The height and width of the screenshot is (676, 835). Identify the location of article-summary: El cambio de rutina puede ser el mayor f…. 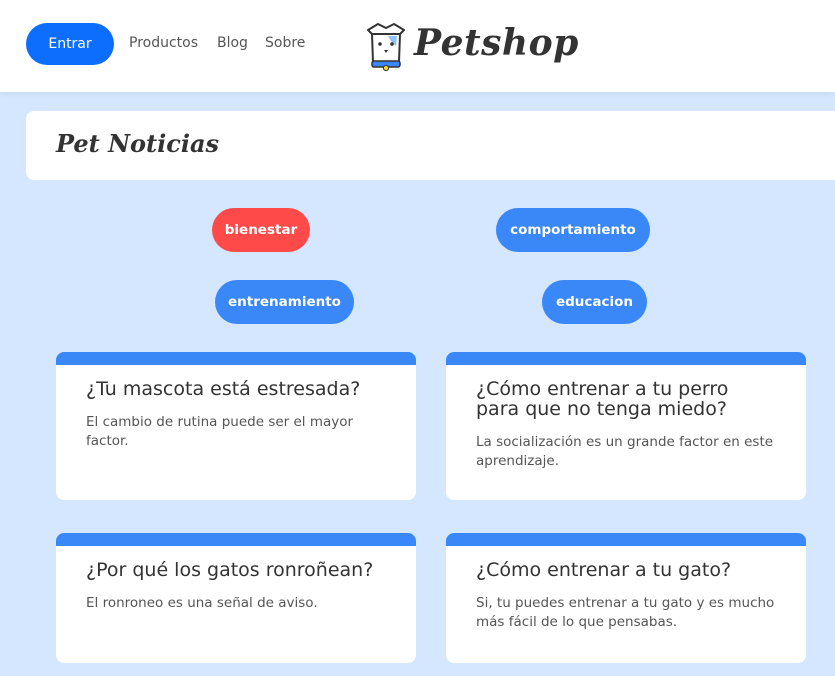
(220, 431).